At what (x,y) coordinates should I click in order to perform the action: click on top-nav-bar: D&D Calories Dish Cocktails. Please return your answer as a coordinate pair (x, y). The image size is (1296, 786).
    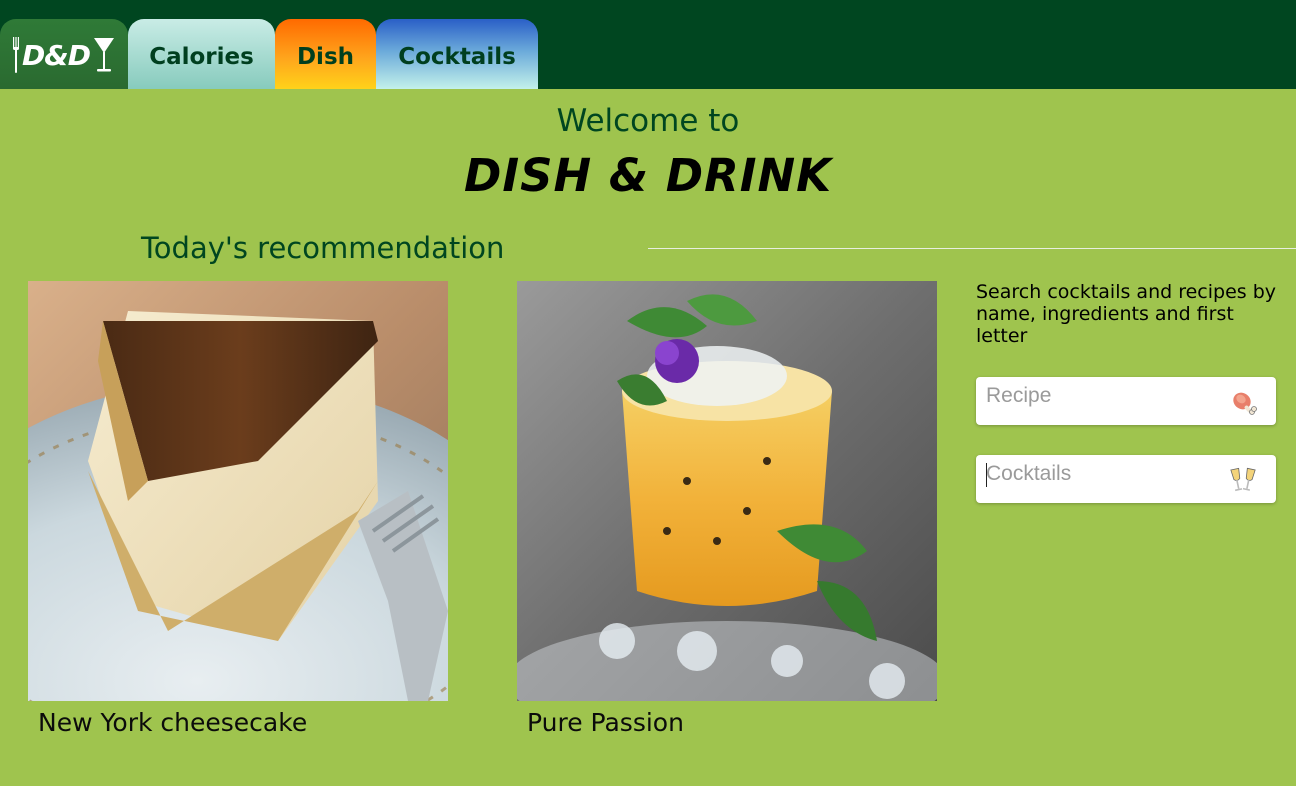
    Looking at the image, I should click on (648, 44).